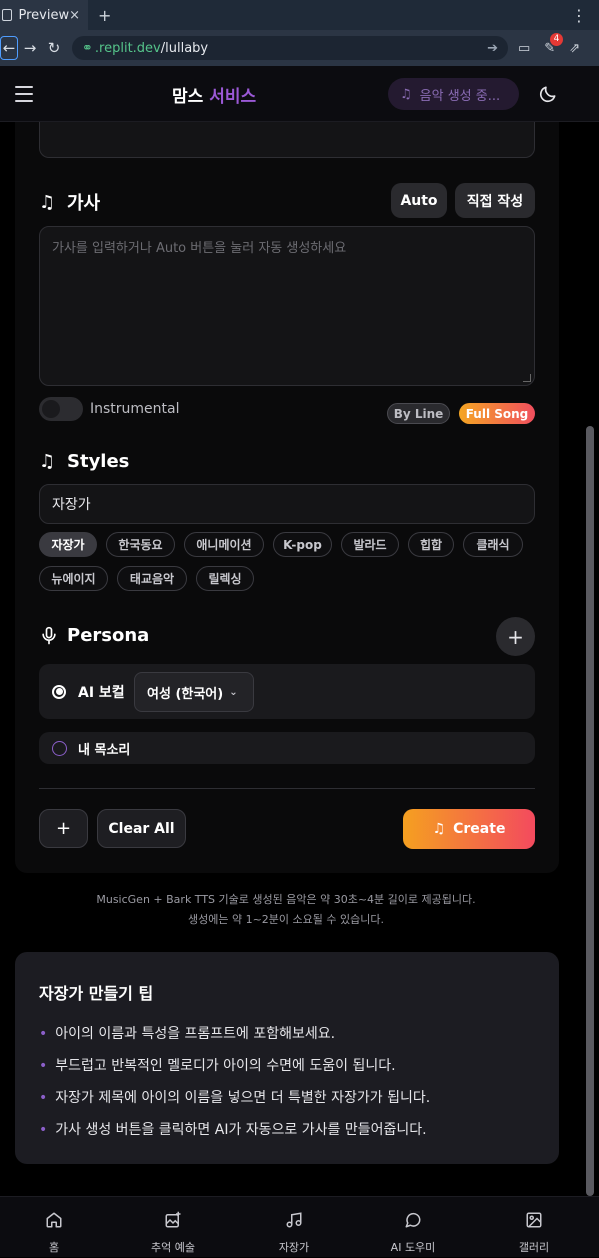  Describe the element at coordinates (431, 544) in the screenshot. I see `style-tag: 힙합` at that location.